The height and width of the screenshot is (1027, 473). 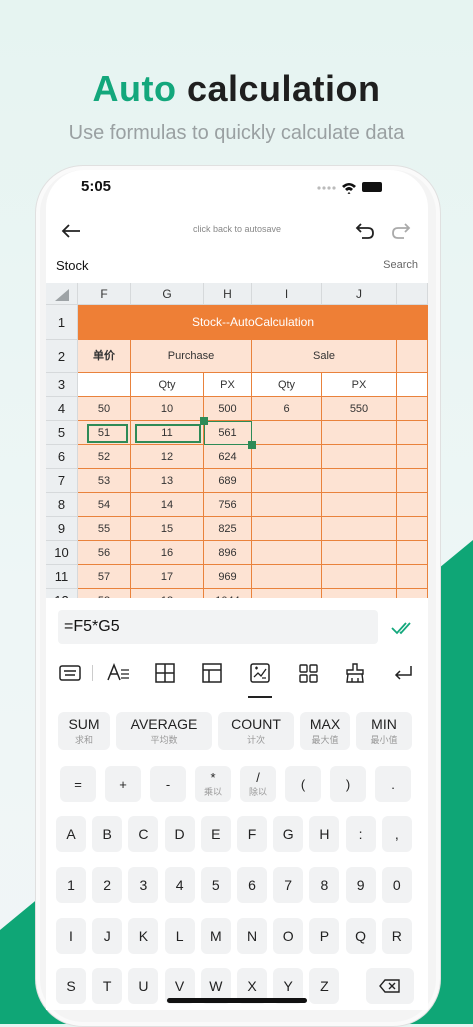 What do you see at coordinates (104, 356) in the screenshot?
I see `cell-f2: 单价` at bounding box center [104, 356].